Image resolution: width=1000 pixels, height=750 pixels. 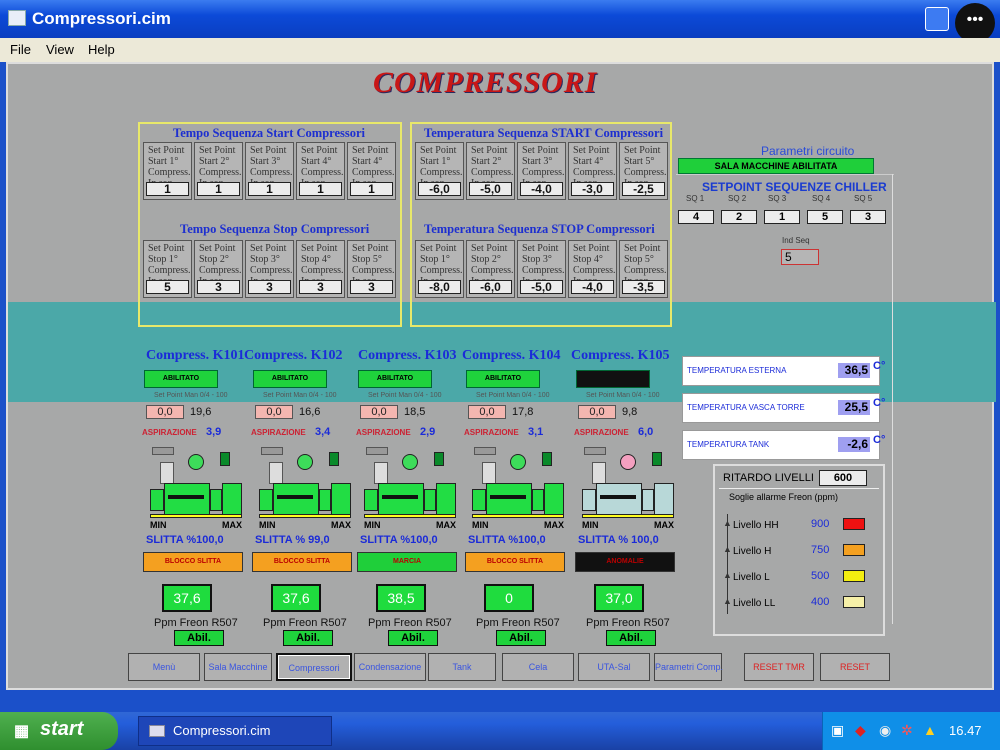 What do you see at coordinates (696, 217) in the screenshot?
I see `sq-value-input: 4` at bounding box center [696, 217].